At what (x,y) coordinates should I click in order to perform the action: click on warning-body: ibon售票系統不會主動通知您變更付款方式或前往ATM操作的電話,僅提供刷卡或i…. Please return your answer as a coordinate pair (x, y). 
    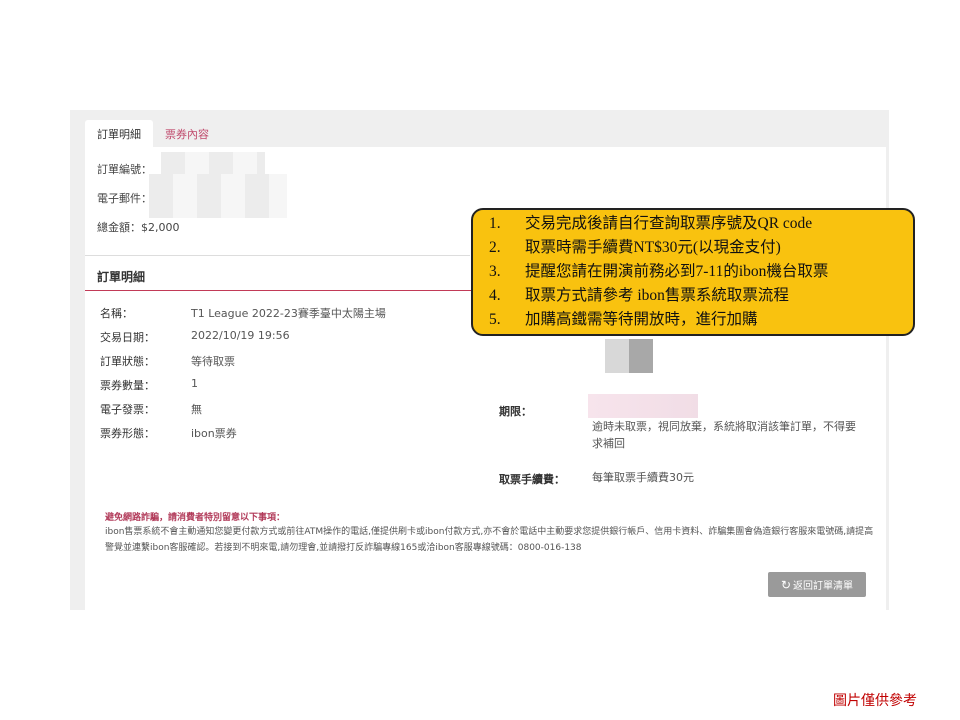
    Looking at the image, I should click on (489, 540).